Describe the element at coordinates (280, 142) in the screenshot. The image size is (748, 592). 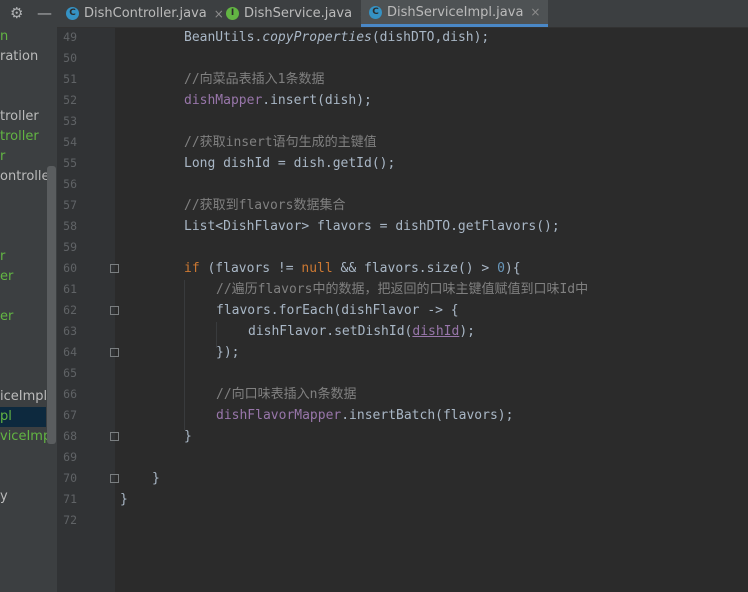
I see `code-line-54: //获取insert语句生成的主键值` at that location.